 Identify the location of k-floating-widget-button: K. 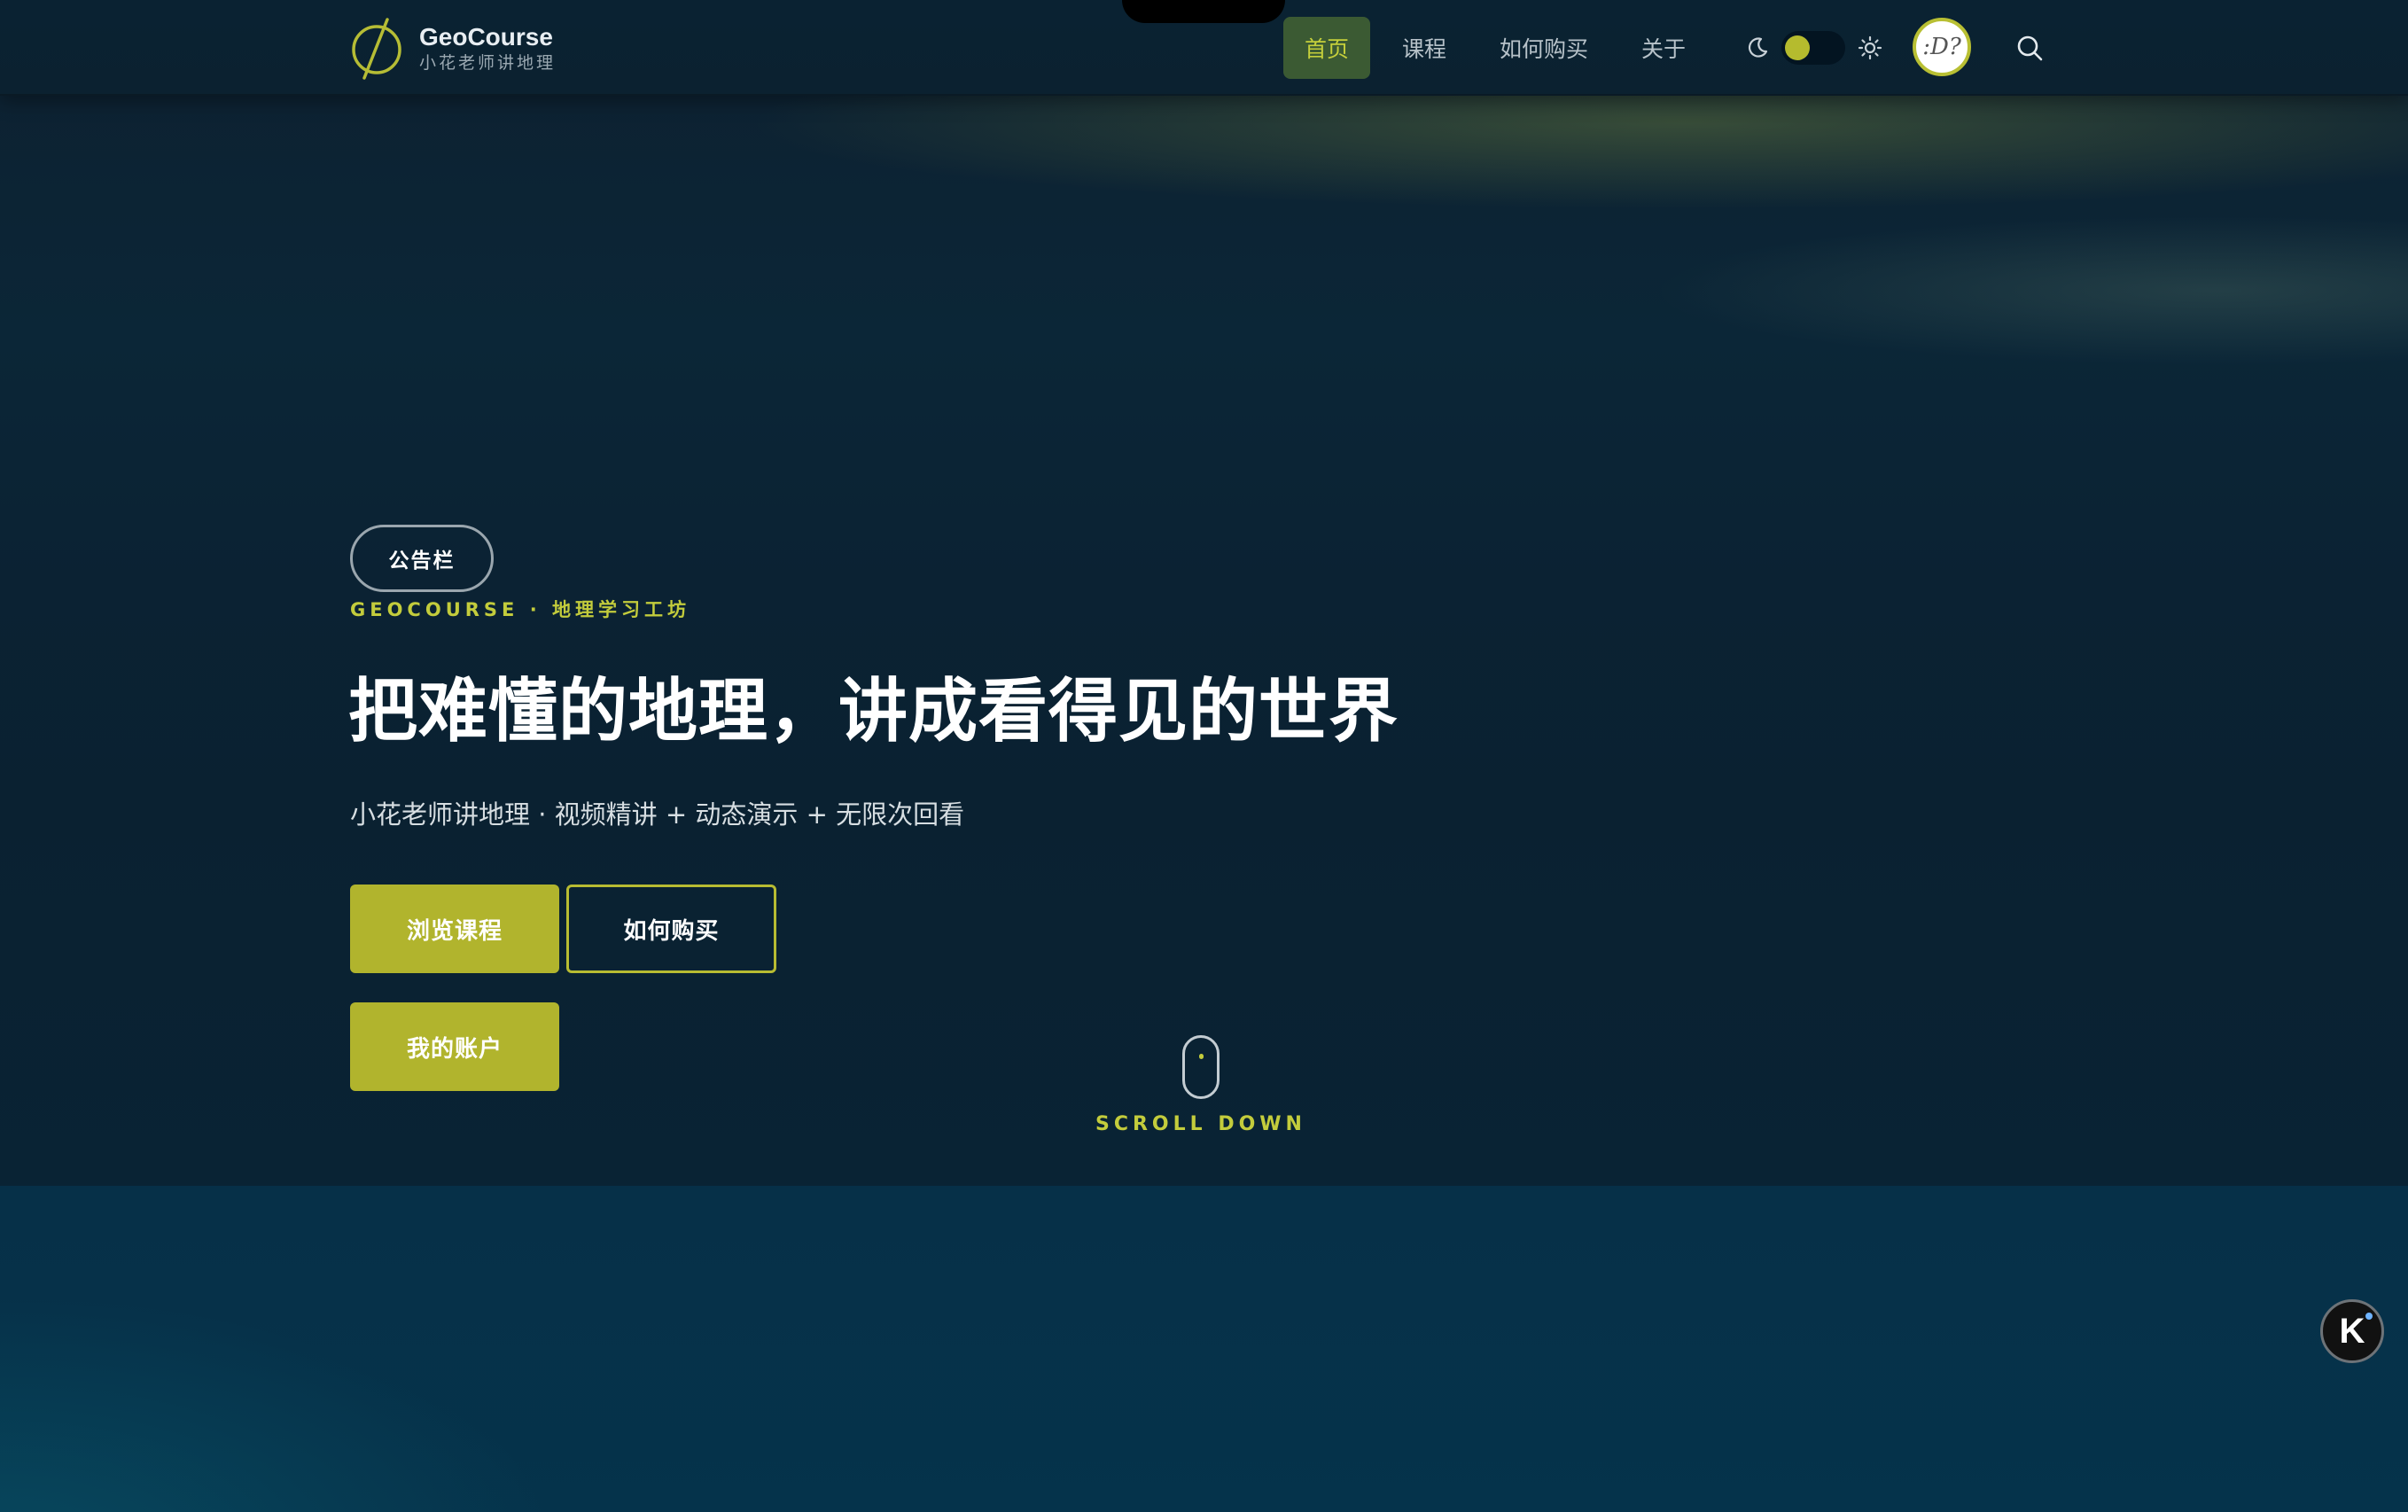
(2352, 1331).